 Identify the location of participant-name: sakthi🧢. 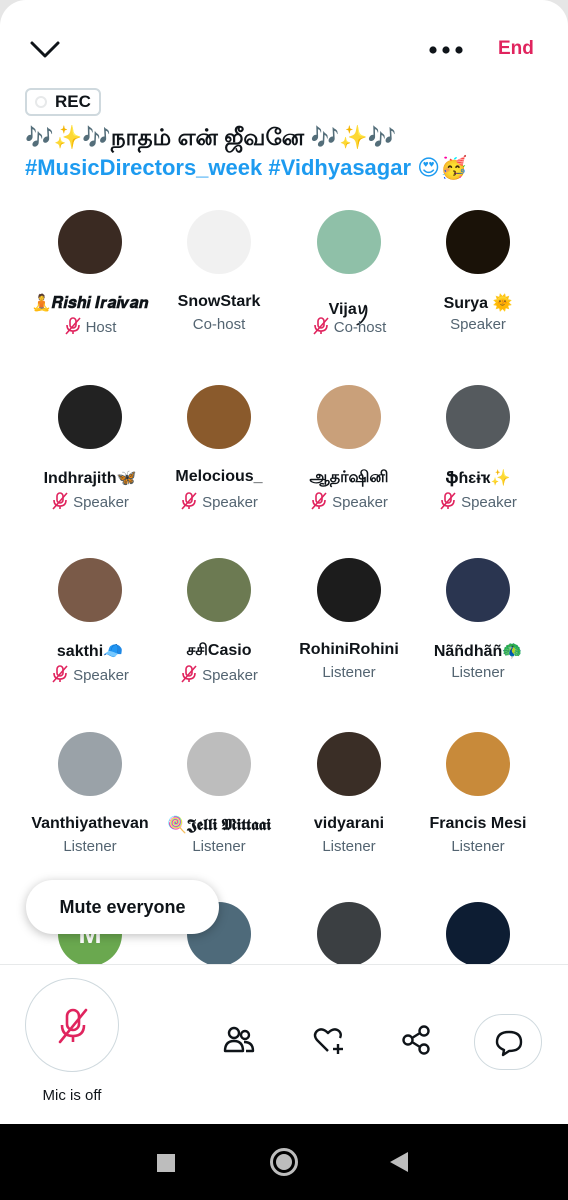
(90, 651).